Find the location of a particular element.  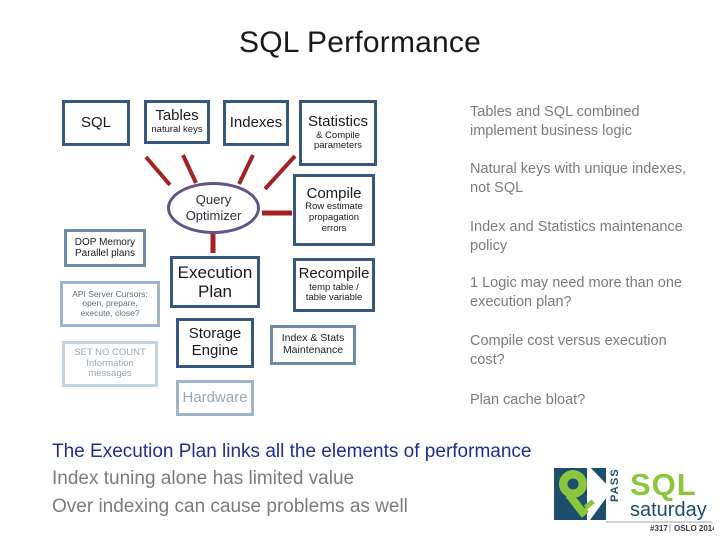

box-recompile: Recompile temp table / table variable is located at coordinates (334, 285).